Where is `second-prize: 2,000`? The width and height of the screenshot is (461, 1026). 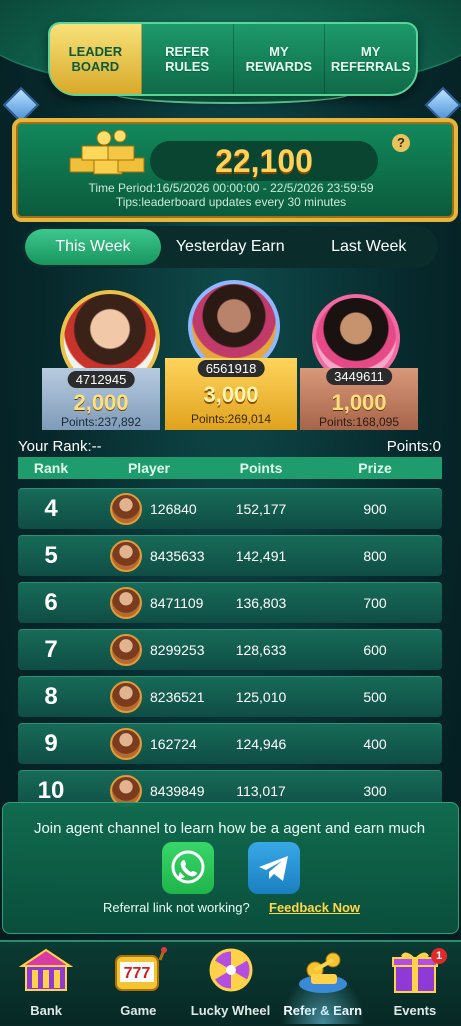
second-prize: 2,000 is located at coordinates (101, 402).